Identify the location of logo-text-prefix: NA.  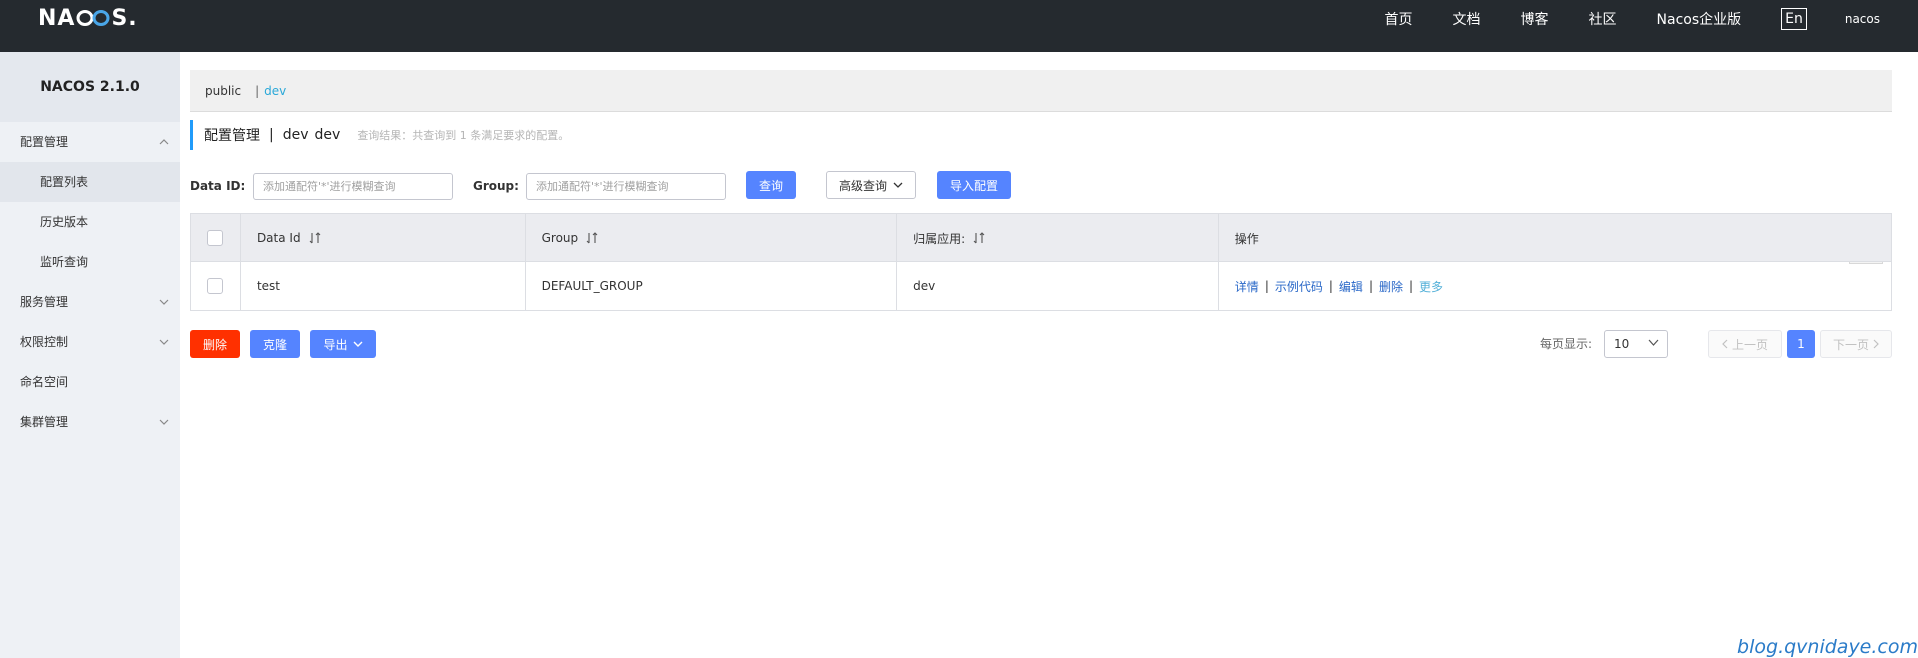
(57, 18).